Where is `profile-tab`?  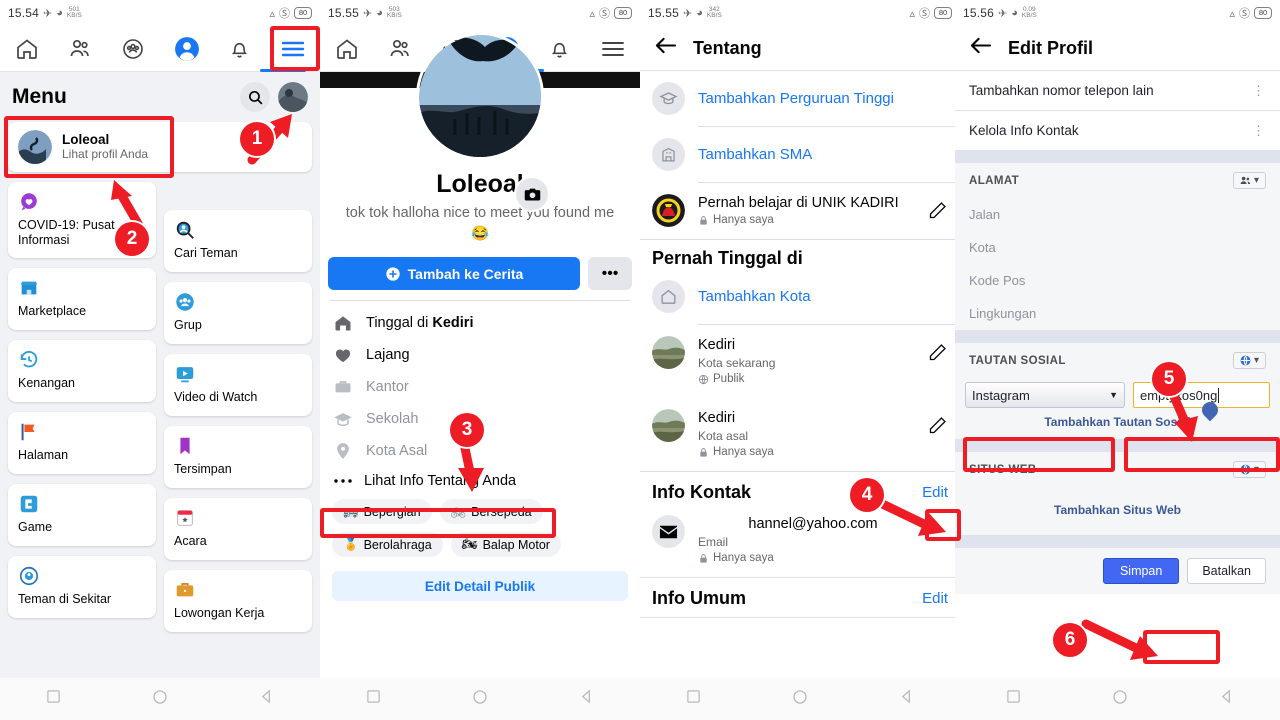
profile-tab is located at coordinates (187, 49).